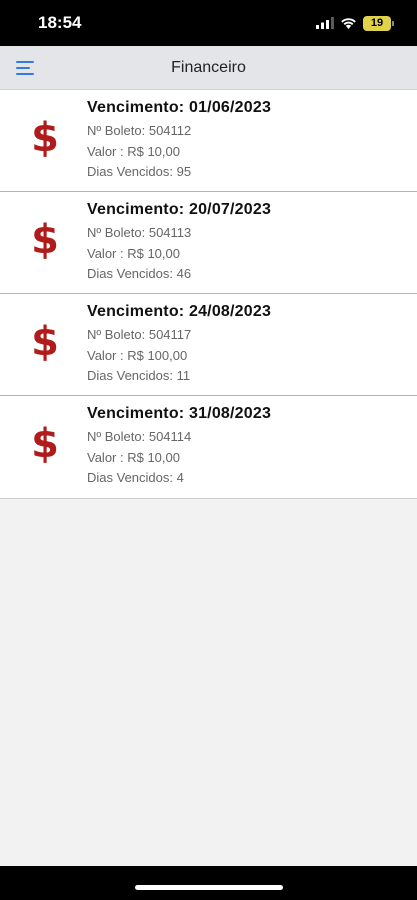  I want to click on home-indicator, so click(209, 887).